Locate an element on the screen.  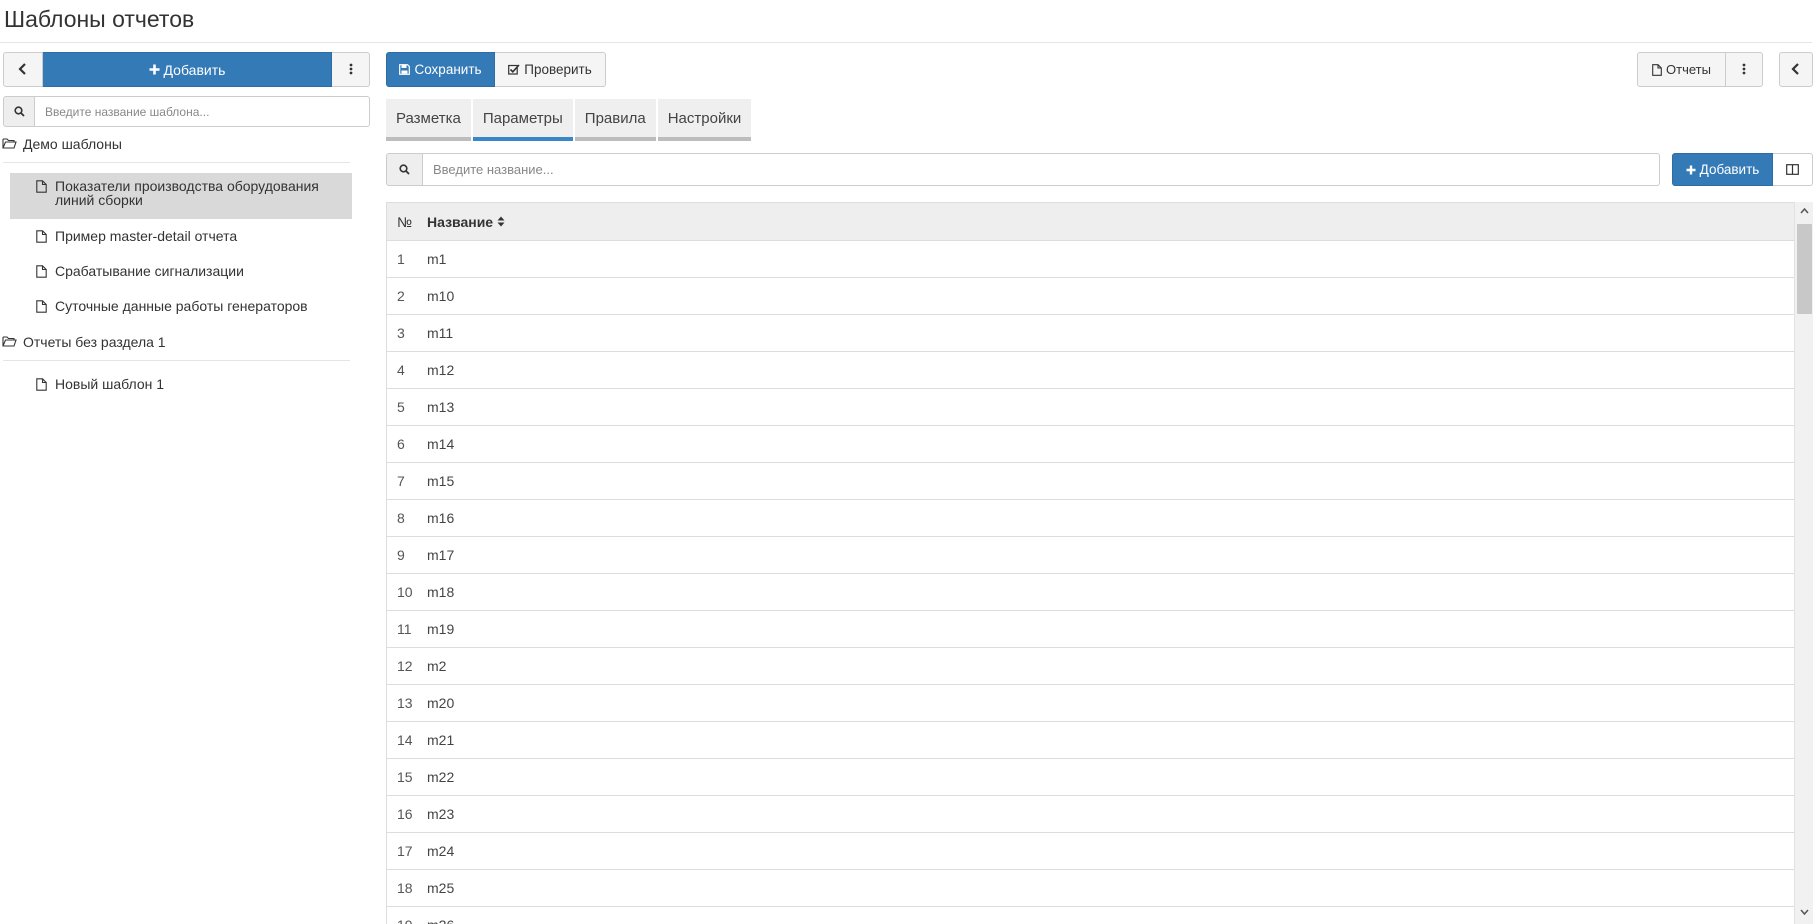
tree-item-template: Суточные данные работы генераторов is located at coordinates (181, 310).